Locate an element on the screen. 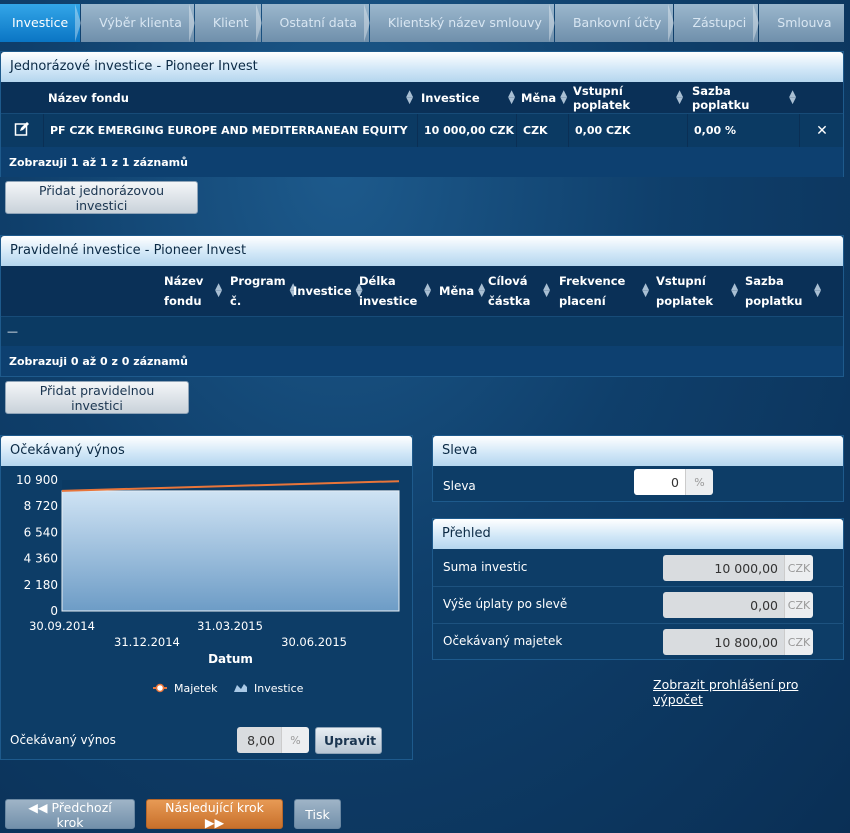  tab-vyber-klienta: Výběr klienta is located at coordinates (138, 23).